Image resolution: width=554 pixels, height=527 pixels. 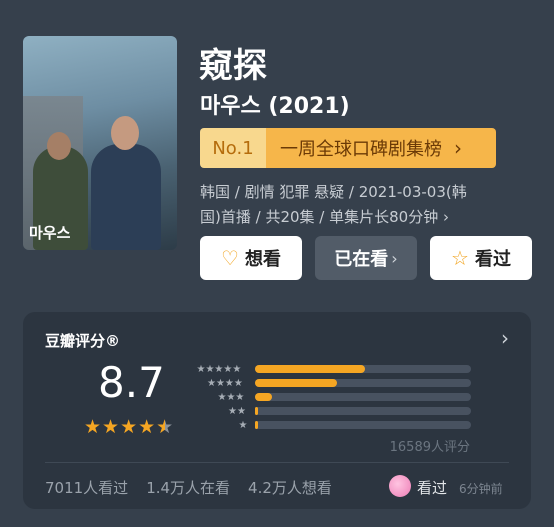 What do you see at coordinates (120, 427) in the screenshot?
I see `rating-stars-full: ★★★★` at bounding box center [120, 427].